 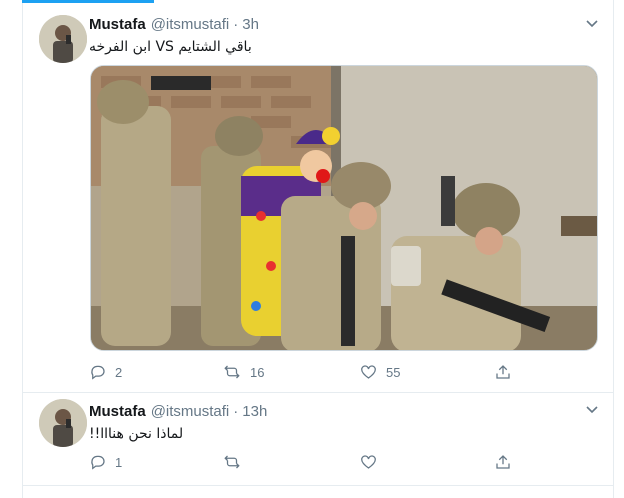 What do you see at coordinates (119, 372) in the screenshot?
I see `reply-count: 2` at bounding box center [119, 372].